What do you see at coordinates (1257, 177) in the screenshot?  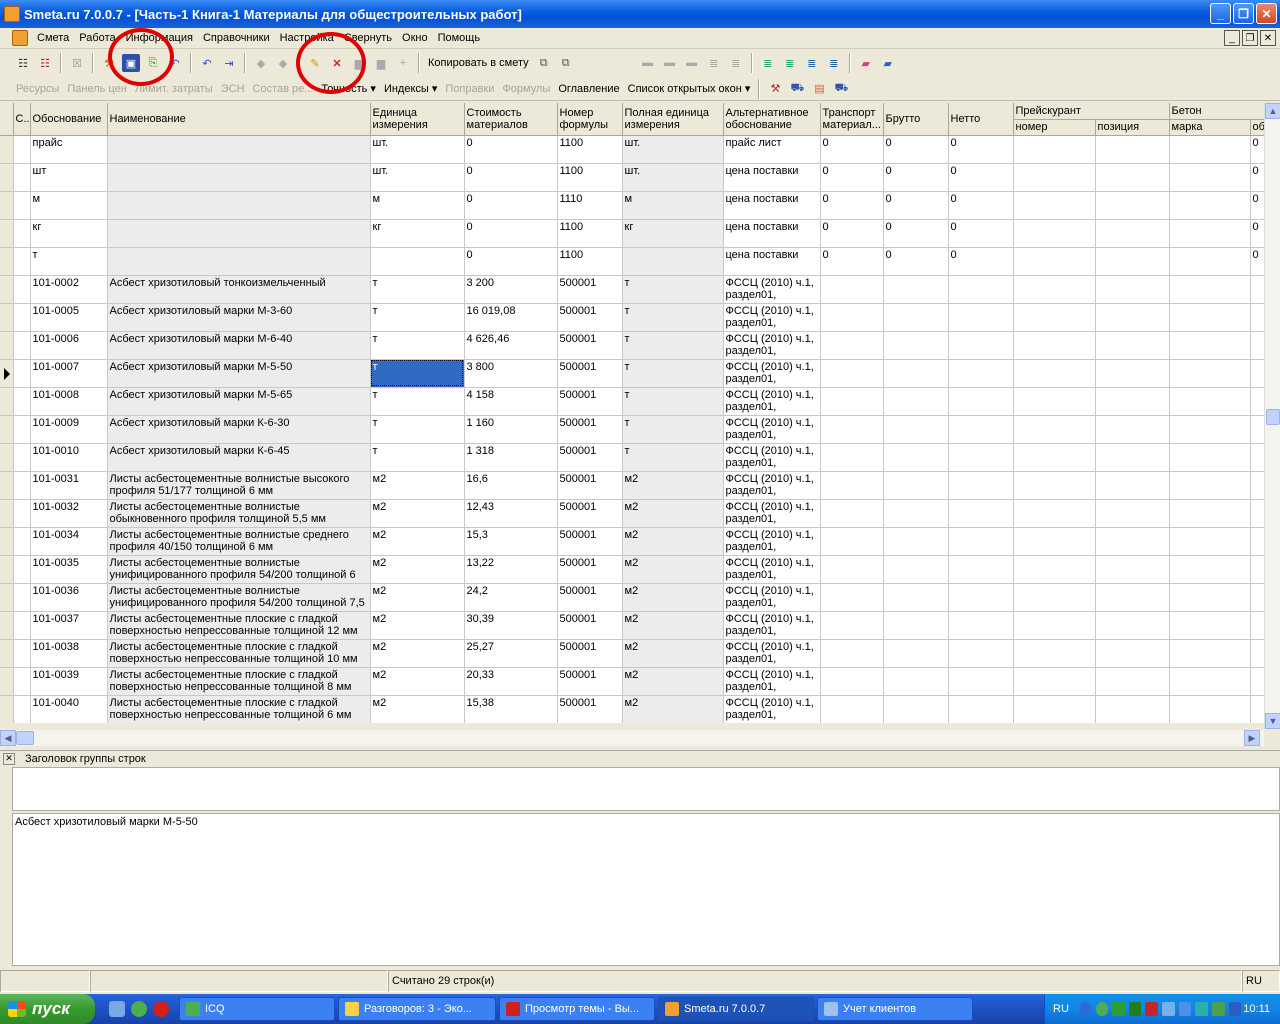 I see `cell-last: 0` at bounding box center [1257, 177].